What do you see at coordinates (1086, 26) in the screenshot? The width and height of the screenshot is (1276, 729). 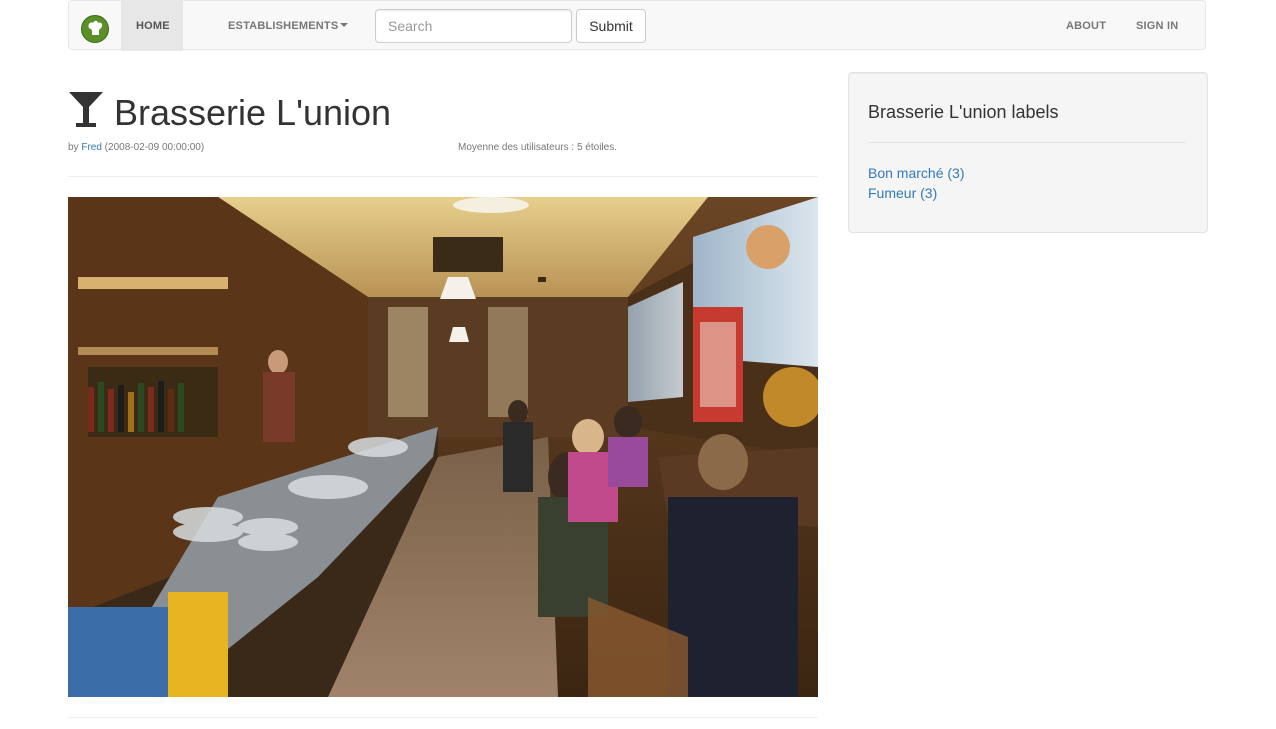 I see `nav-about-link: ABOUT` at bounding box center [1086, 26].